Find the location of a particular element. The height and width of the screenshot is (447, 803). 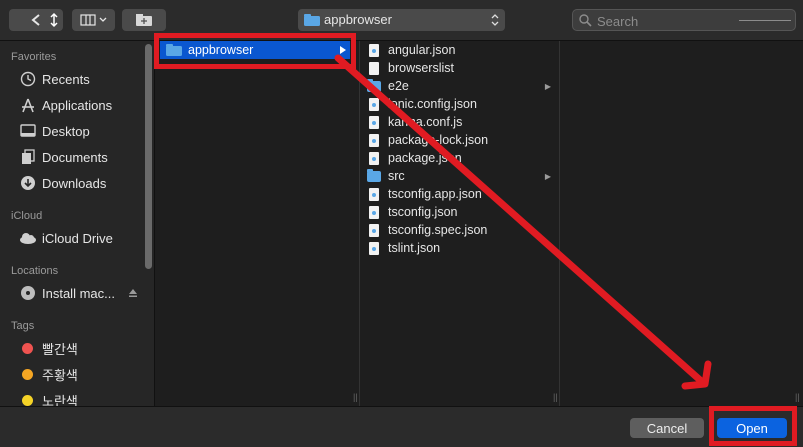

search-icon is located at coordinates (585, 20).